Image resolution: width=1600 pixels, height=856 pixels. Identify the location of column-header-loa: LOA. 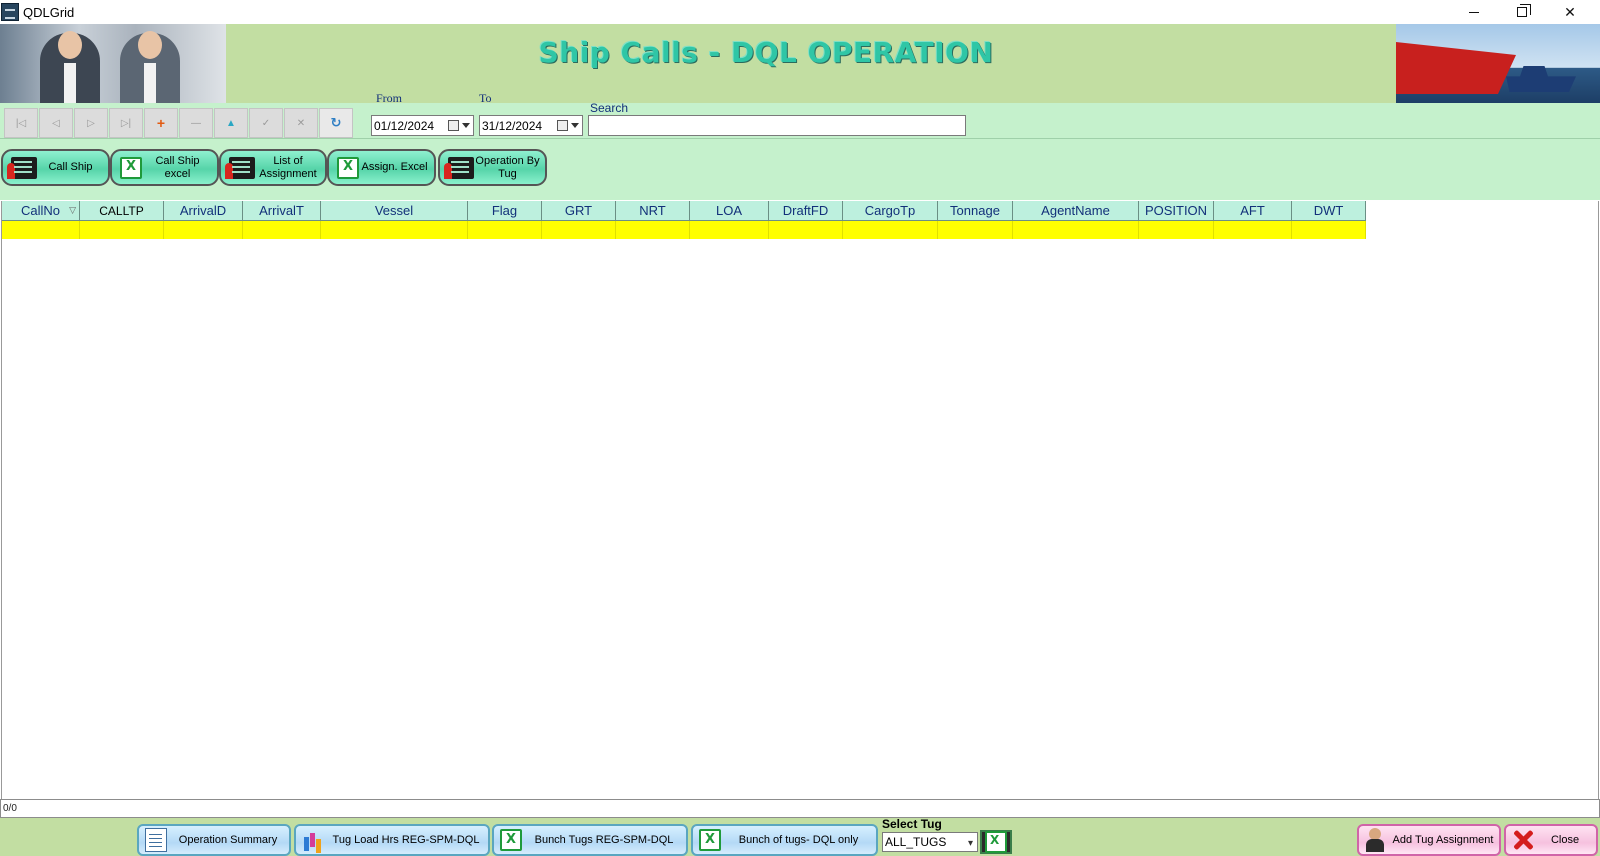
(729, 211).